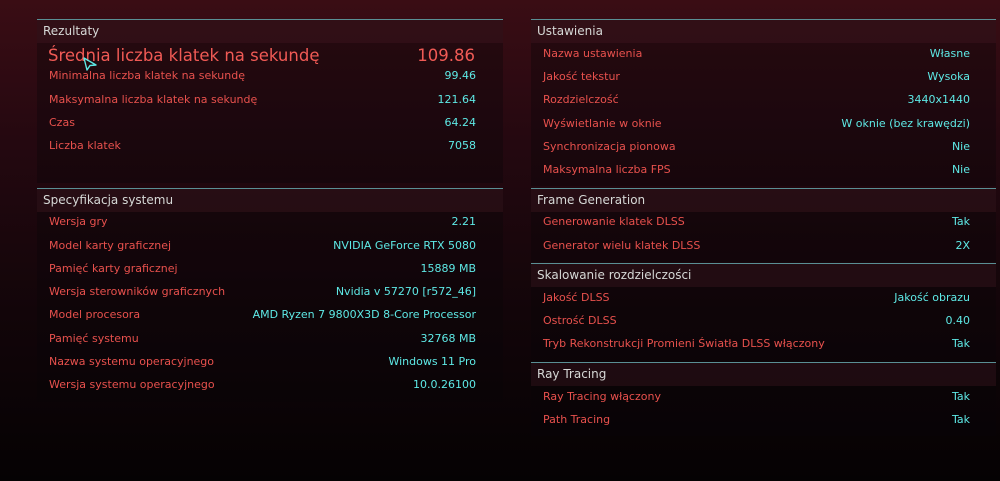  What do you see at coordinates (580, 320) in the screenshot?
I see `scaling-label: Ostrość DLSS` at bounding box center [580, 320].